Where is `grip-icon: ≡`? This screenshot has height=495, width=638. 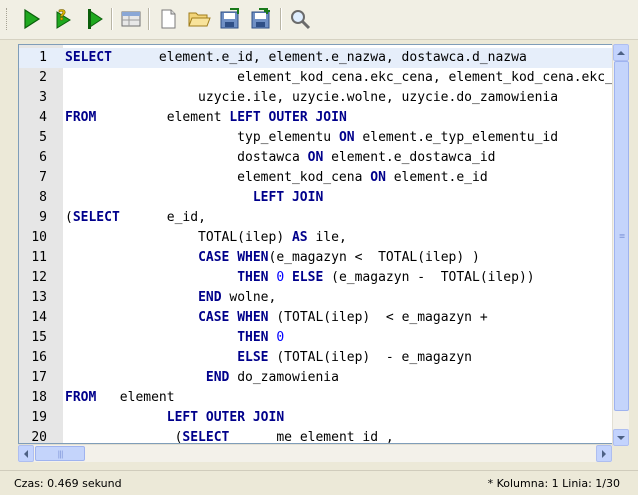
grip-icon: ≡ is located at coordinates (622, 236).